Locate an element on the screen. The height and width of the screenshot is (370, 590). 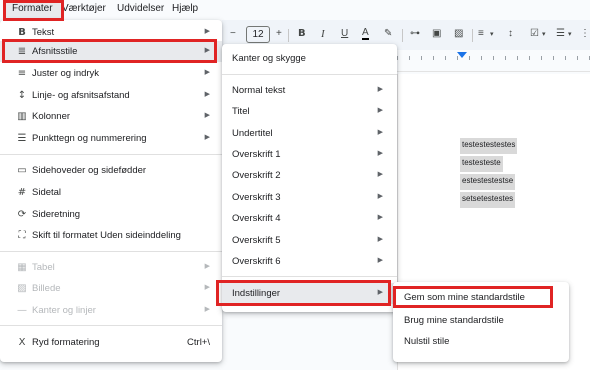
menu-item-uden-sideinddeling: ⛶ Skift til formatet Uden sideinddeling is located at coordinates (111, 235).